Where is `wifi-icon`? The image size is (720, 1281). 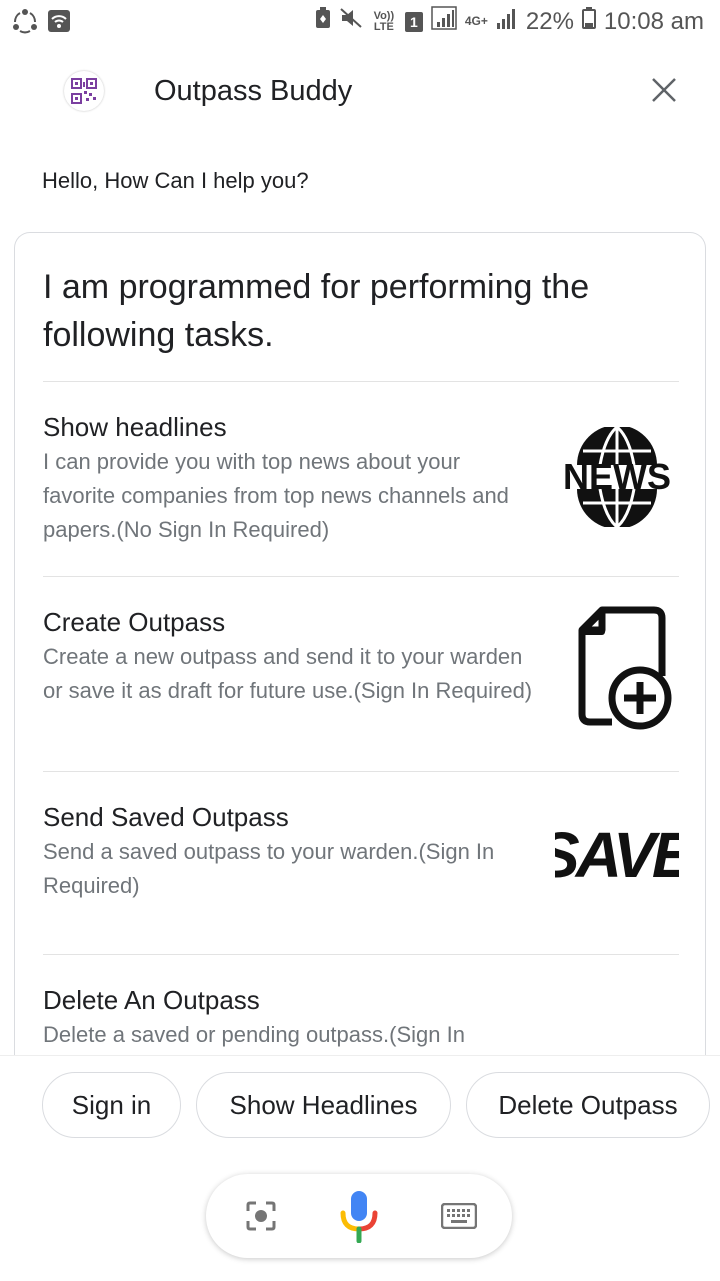 wifi-icon is located at coordinates (59, 23).